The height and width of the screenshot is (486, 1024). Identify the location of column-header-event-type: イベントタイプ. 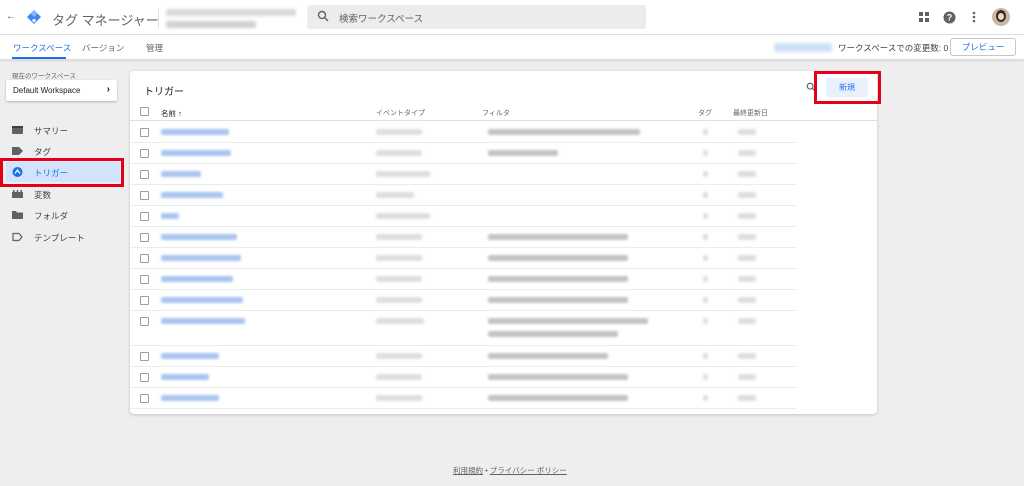
(400, 113).